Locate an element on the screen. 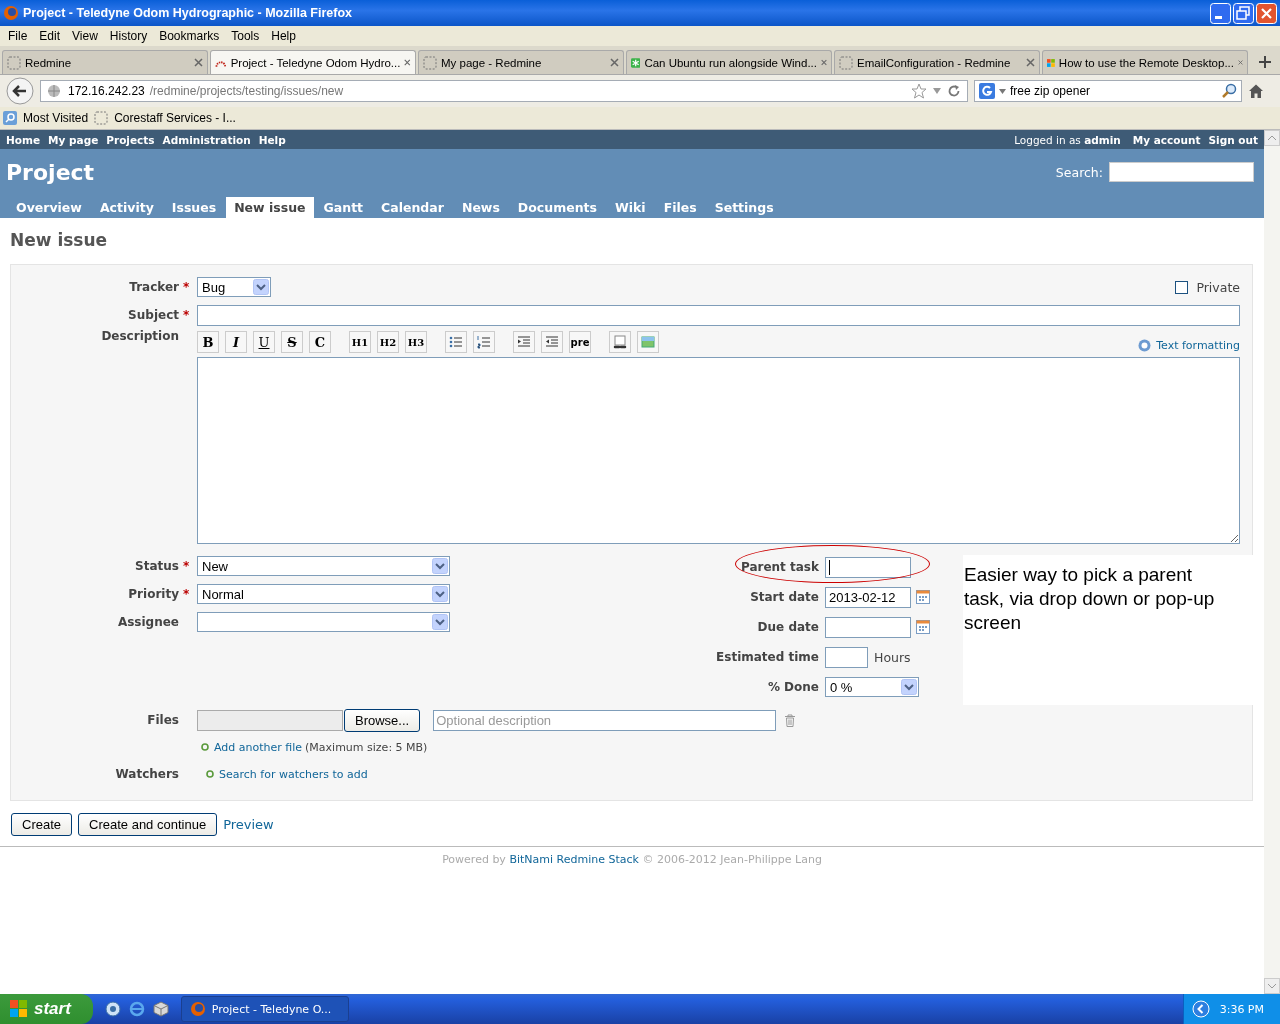 The width and height of the screenshot is (1280, 1024). address-bar: 172.16.242.23 /redmine/projects/testing/issues/new is located at coordinates (504, 91).